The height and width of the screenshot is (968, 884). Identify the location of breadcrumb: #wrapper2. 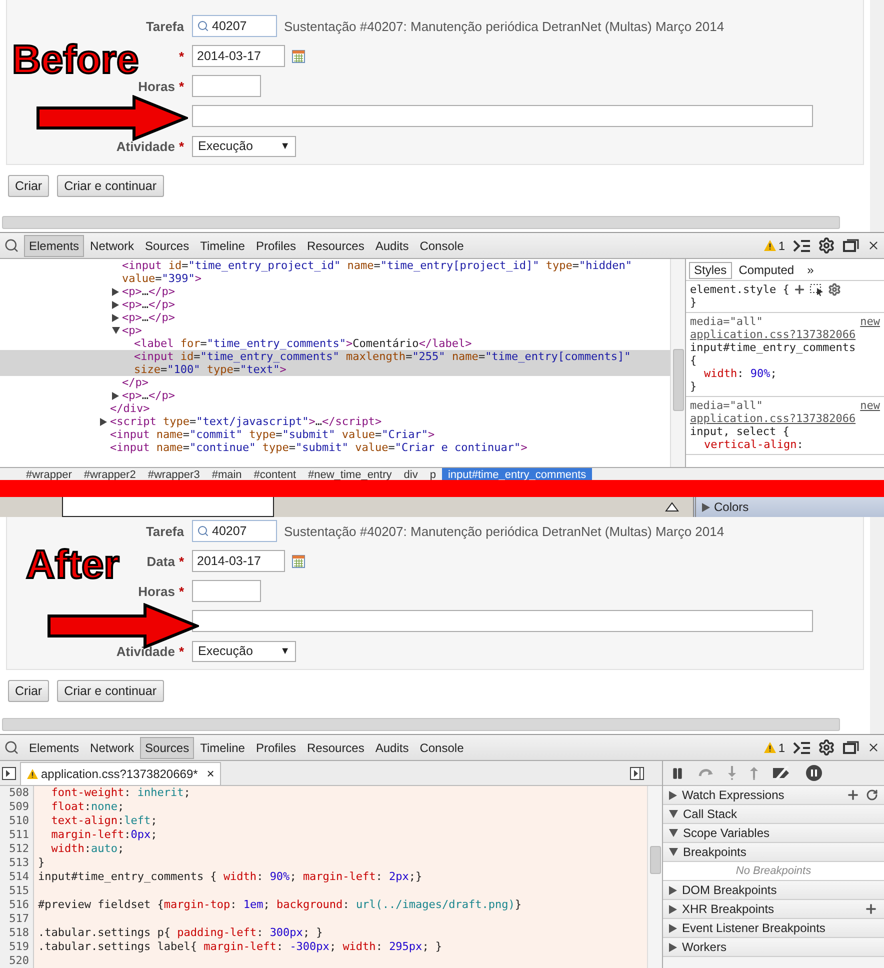
(110, 475).